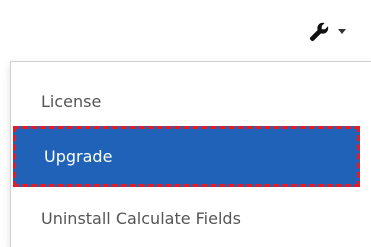  Describe the element at coordinates (78, 156) in the screenshot. I see `menu-item-label: Upgrade` at that location.